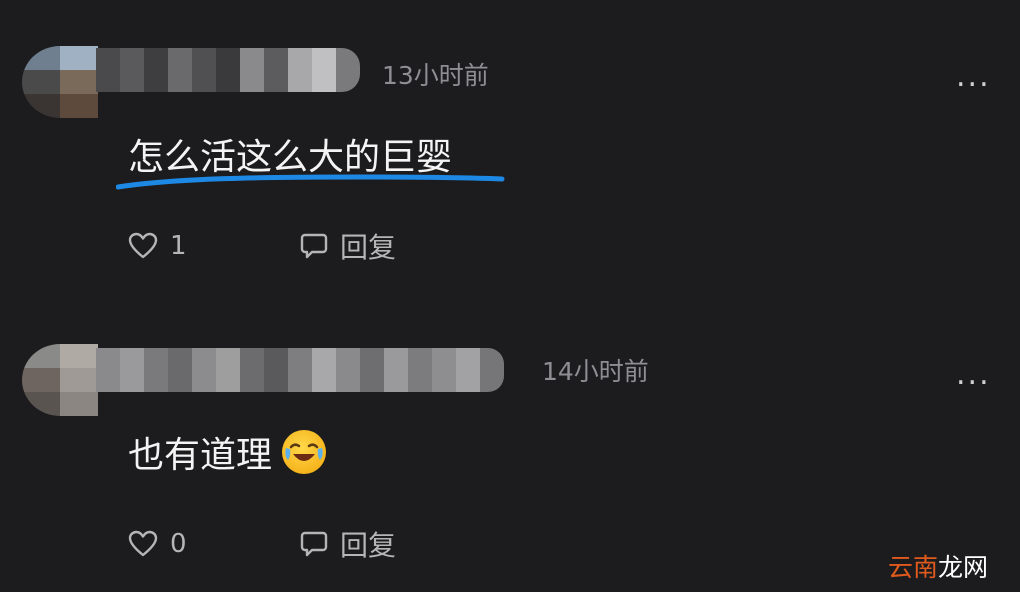  Describe the element at coordinates (304, 452) in the screenshot. I see `laughing-crying-emoji-icon` at that location.